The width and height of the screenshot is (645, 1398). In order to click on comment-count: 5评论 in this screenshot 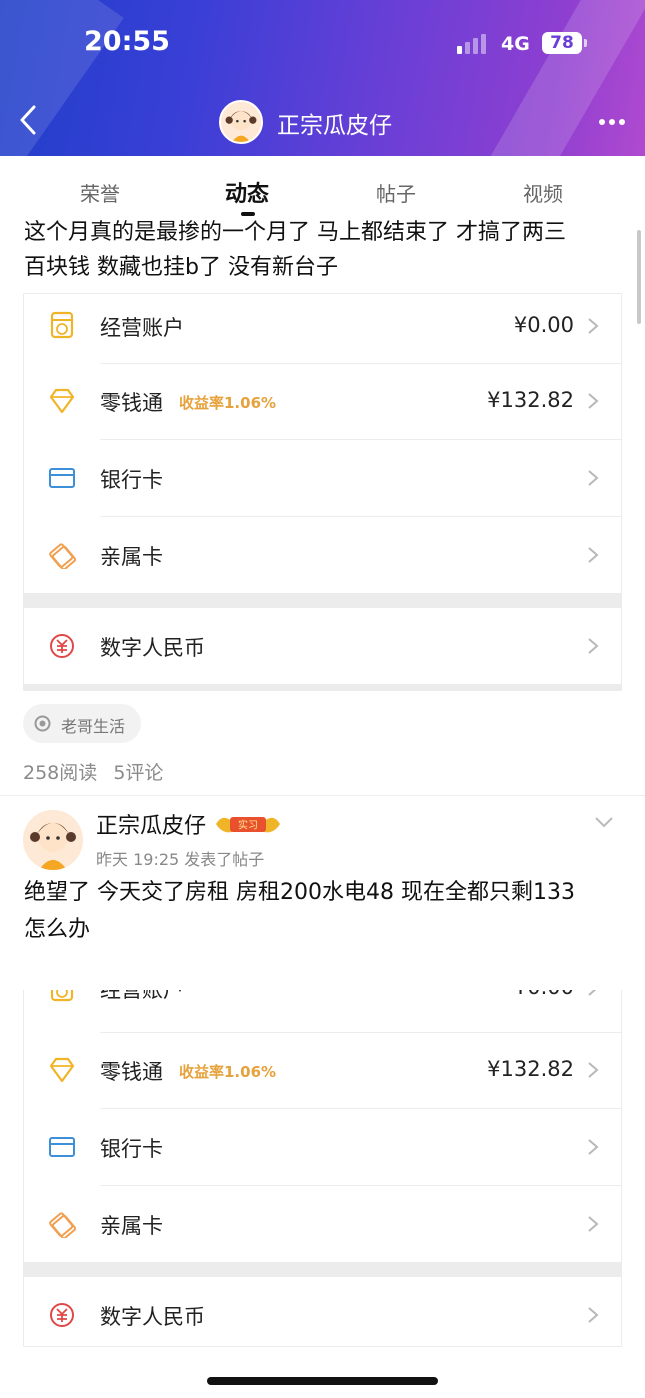, I will do `click(138, 773)`.